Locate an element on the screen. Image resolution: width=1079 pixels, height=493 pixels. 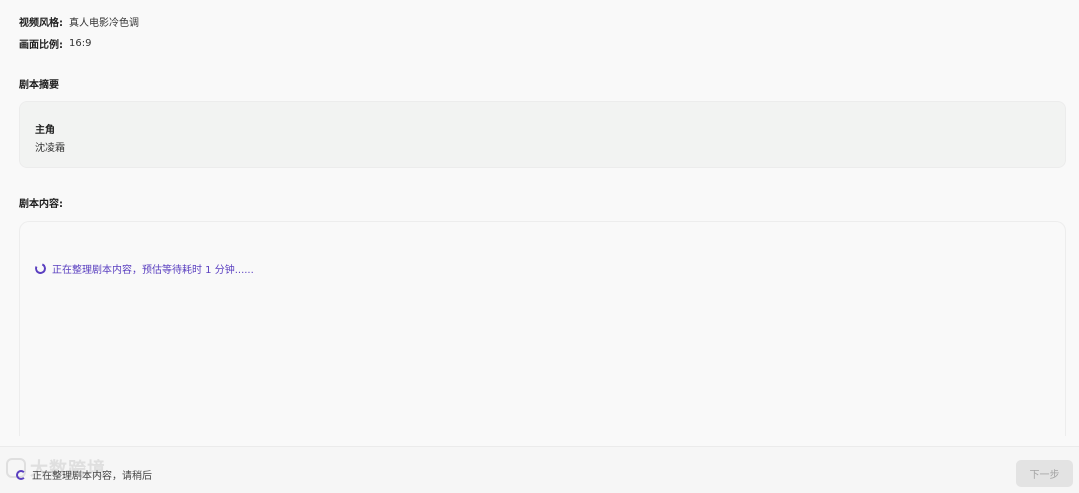
aspect-ratio-value: 16:9 is located at coordinates (80, 43).